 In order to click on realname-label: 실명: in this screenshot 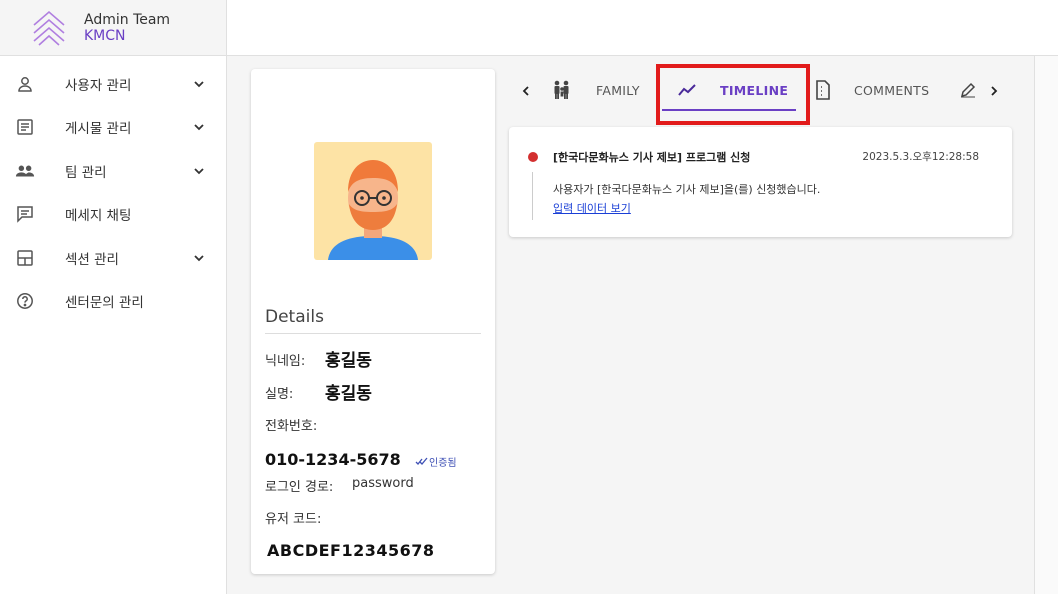, I will do `click(279, 394)`.